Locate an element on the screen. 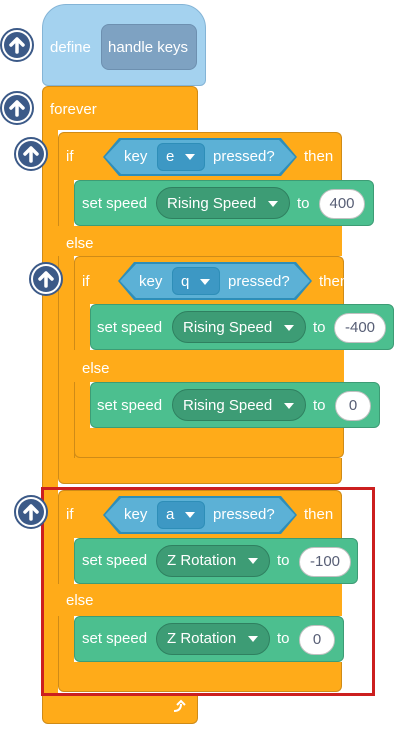  if-q-else-bar is located at coordinates (209, 366).